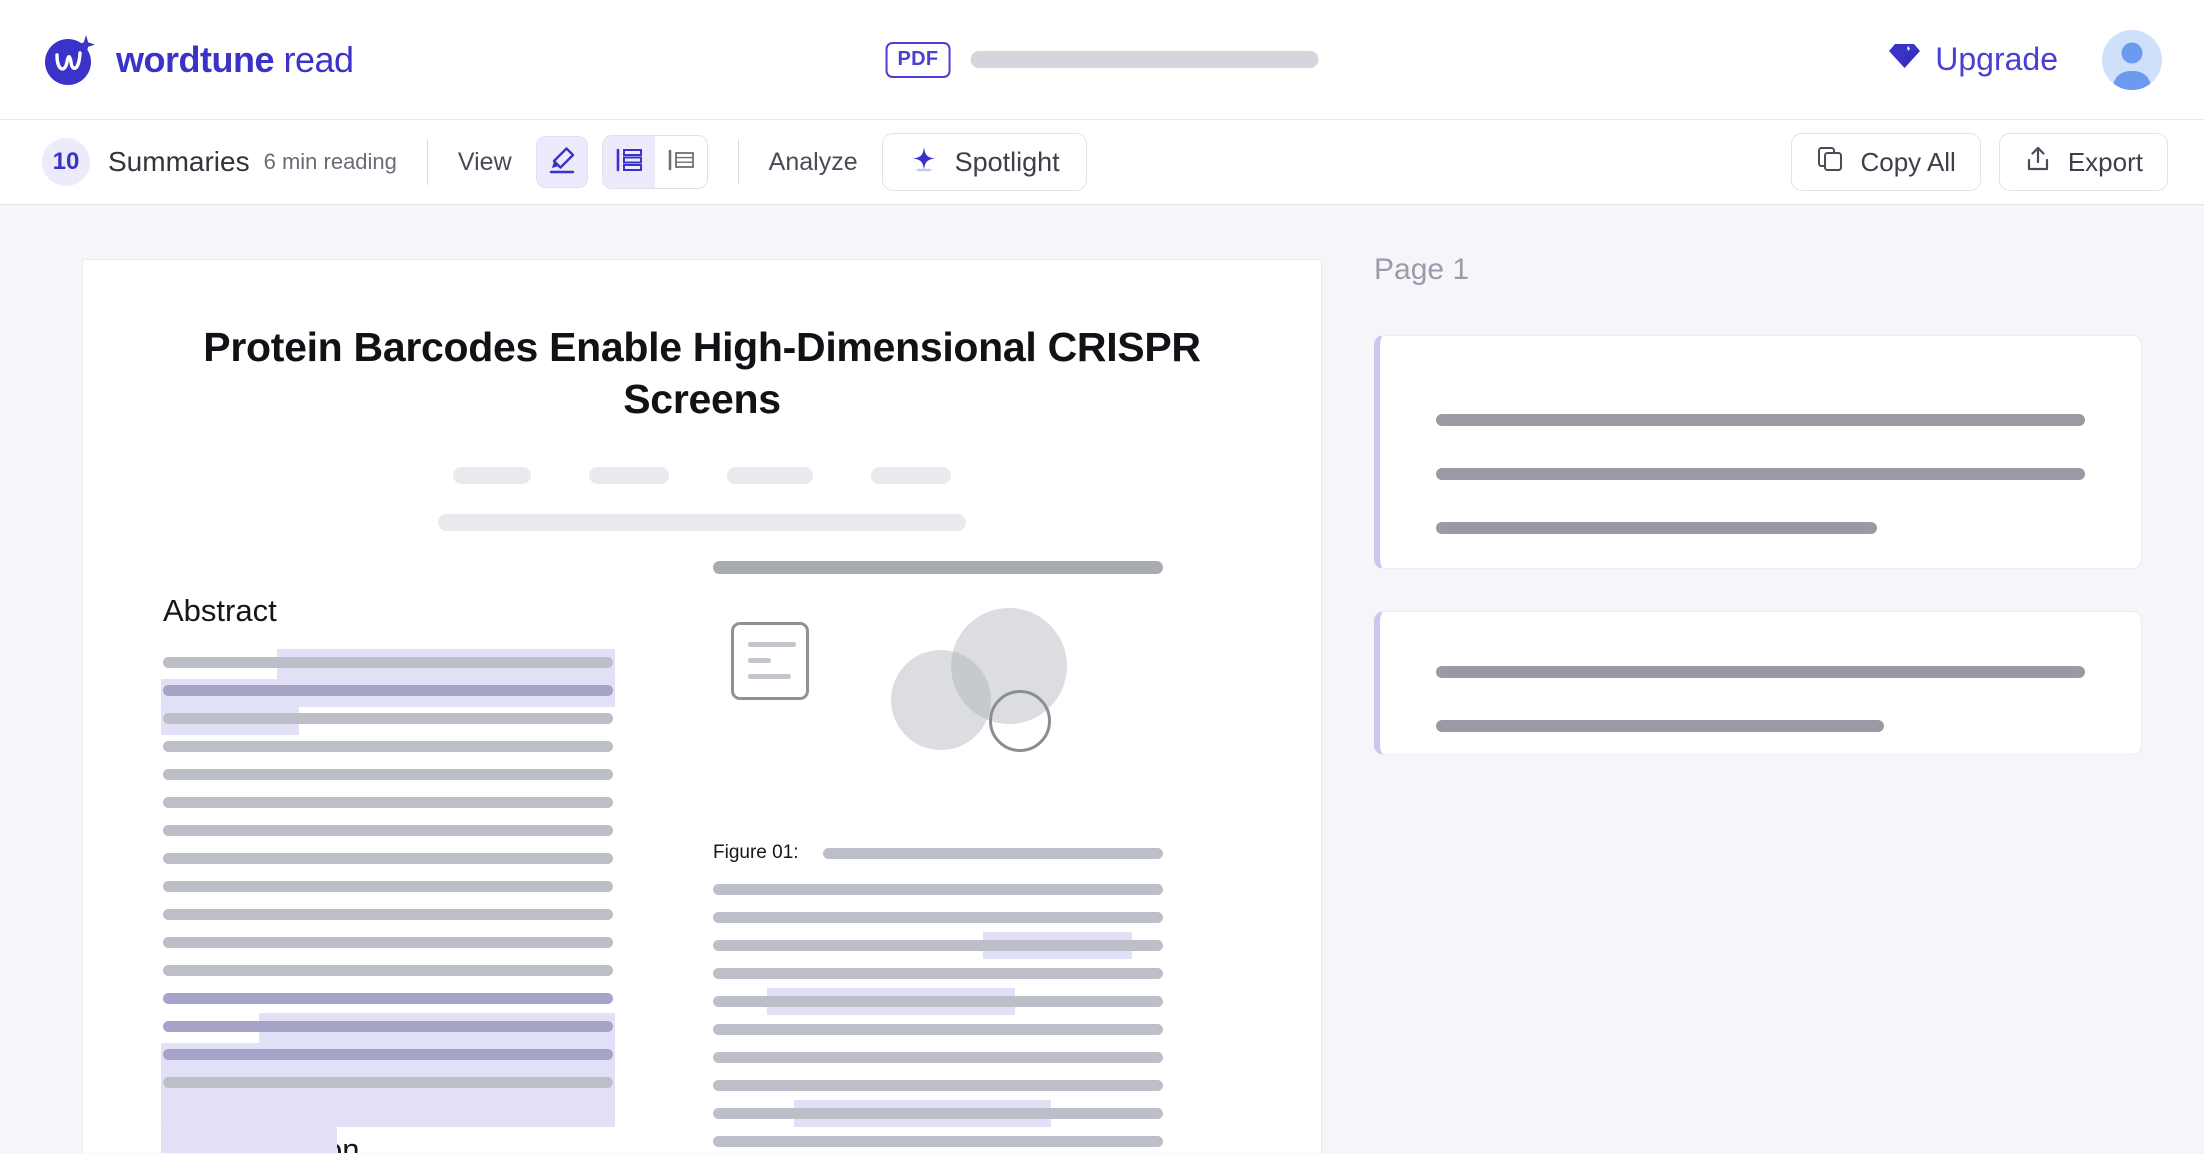 This screenshot has width=2204, height=1154. What do you see at coordinates (1007, 161) in the screenshot?
I see `spotlight-label: Spotlight` at bounding box center [1007, 161].